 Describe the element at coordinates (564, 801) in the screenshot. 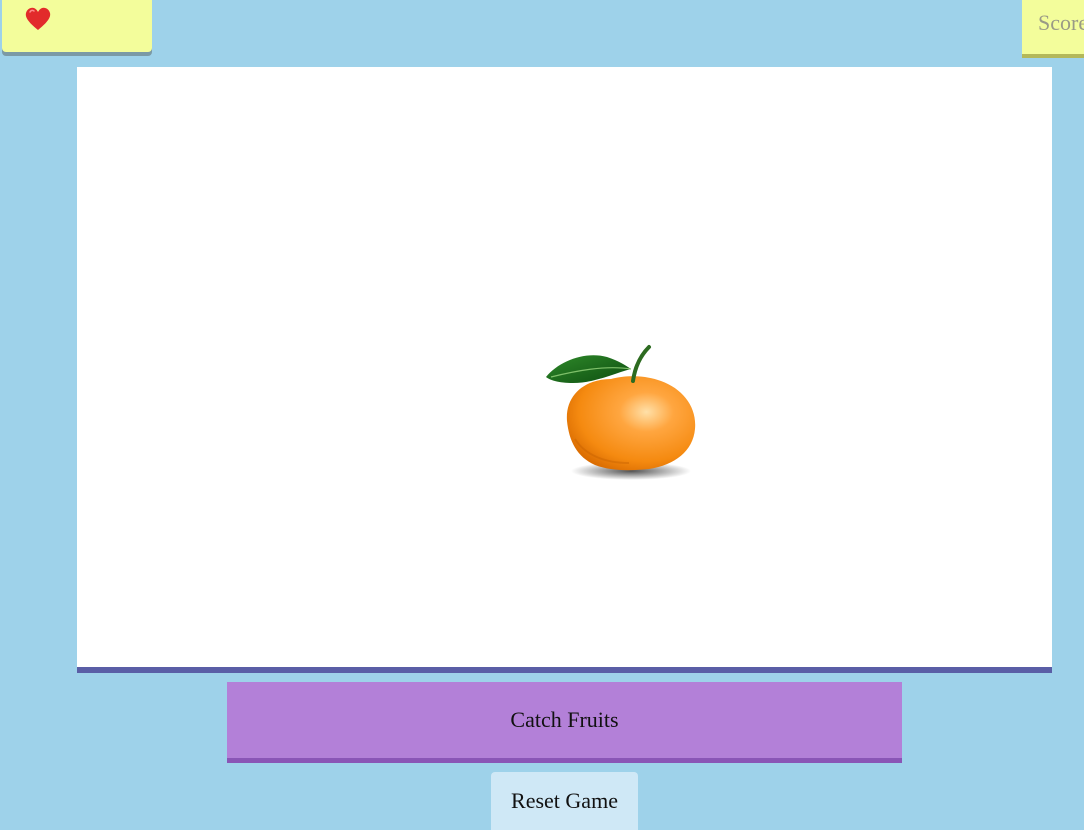

I see `reset-game-button: Reset Game` at that location.